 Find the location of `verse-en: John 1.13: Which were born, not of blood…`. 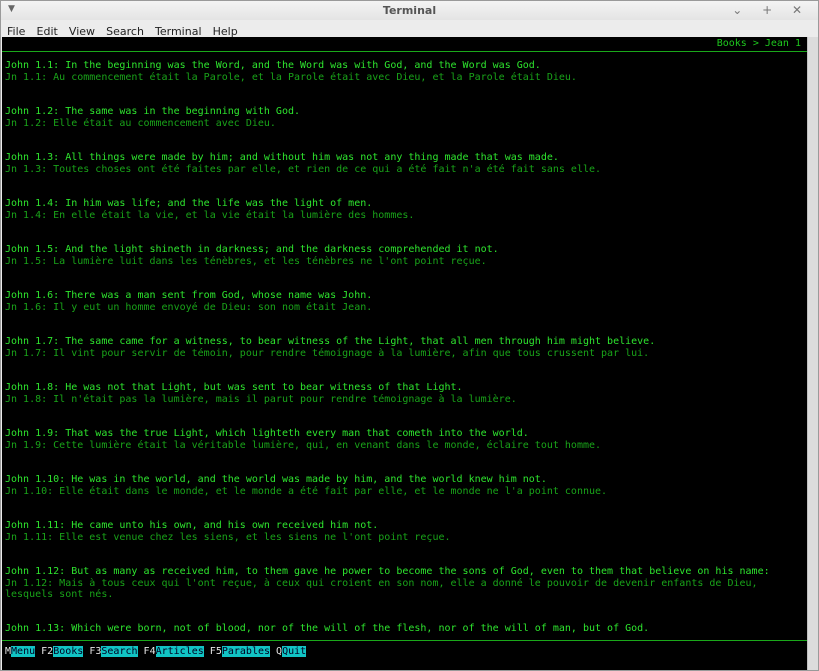

verse-en: John 1.13: Which were born, not of blood… is located at coordinates (327, 628).